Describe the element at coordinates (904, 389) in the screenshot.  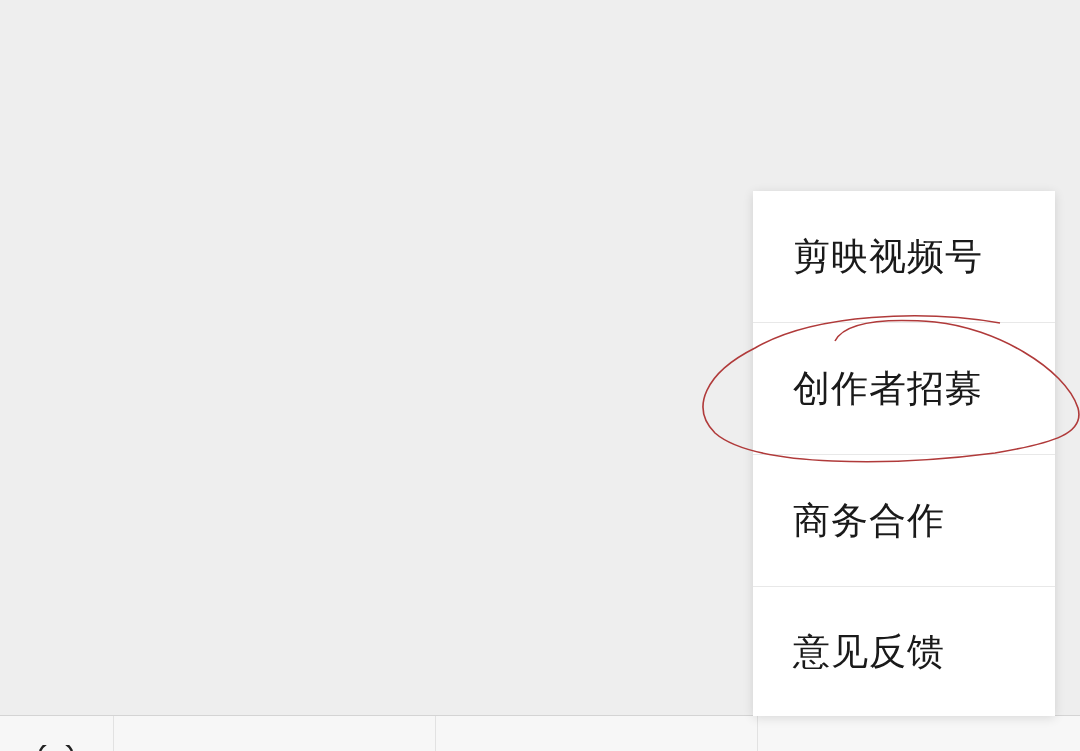
I see `menu-item: 创作者招募` at that location.